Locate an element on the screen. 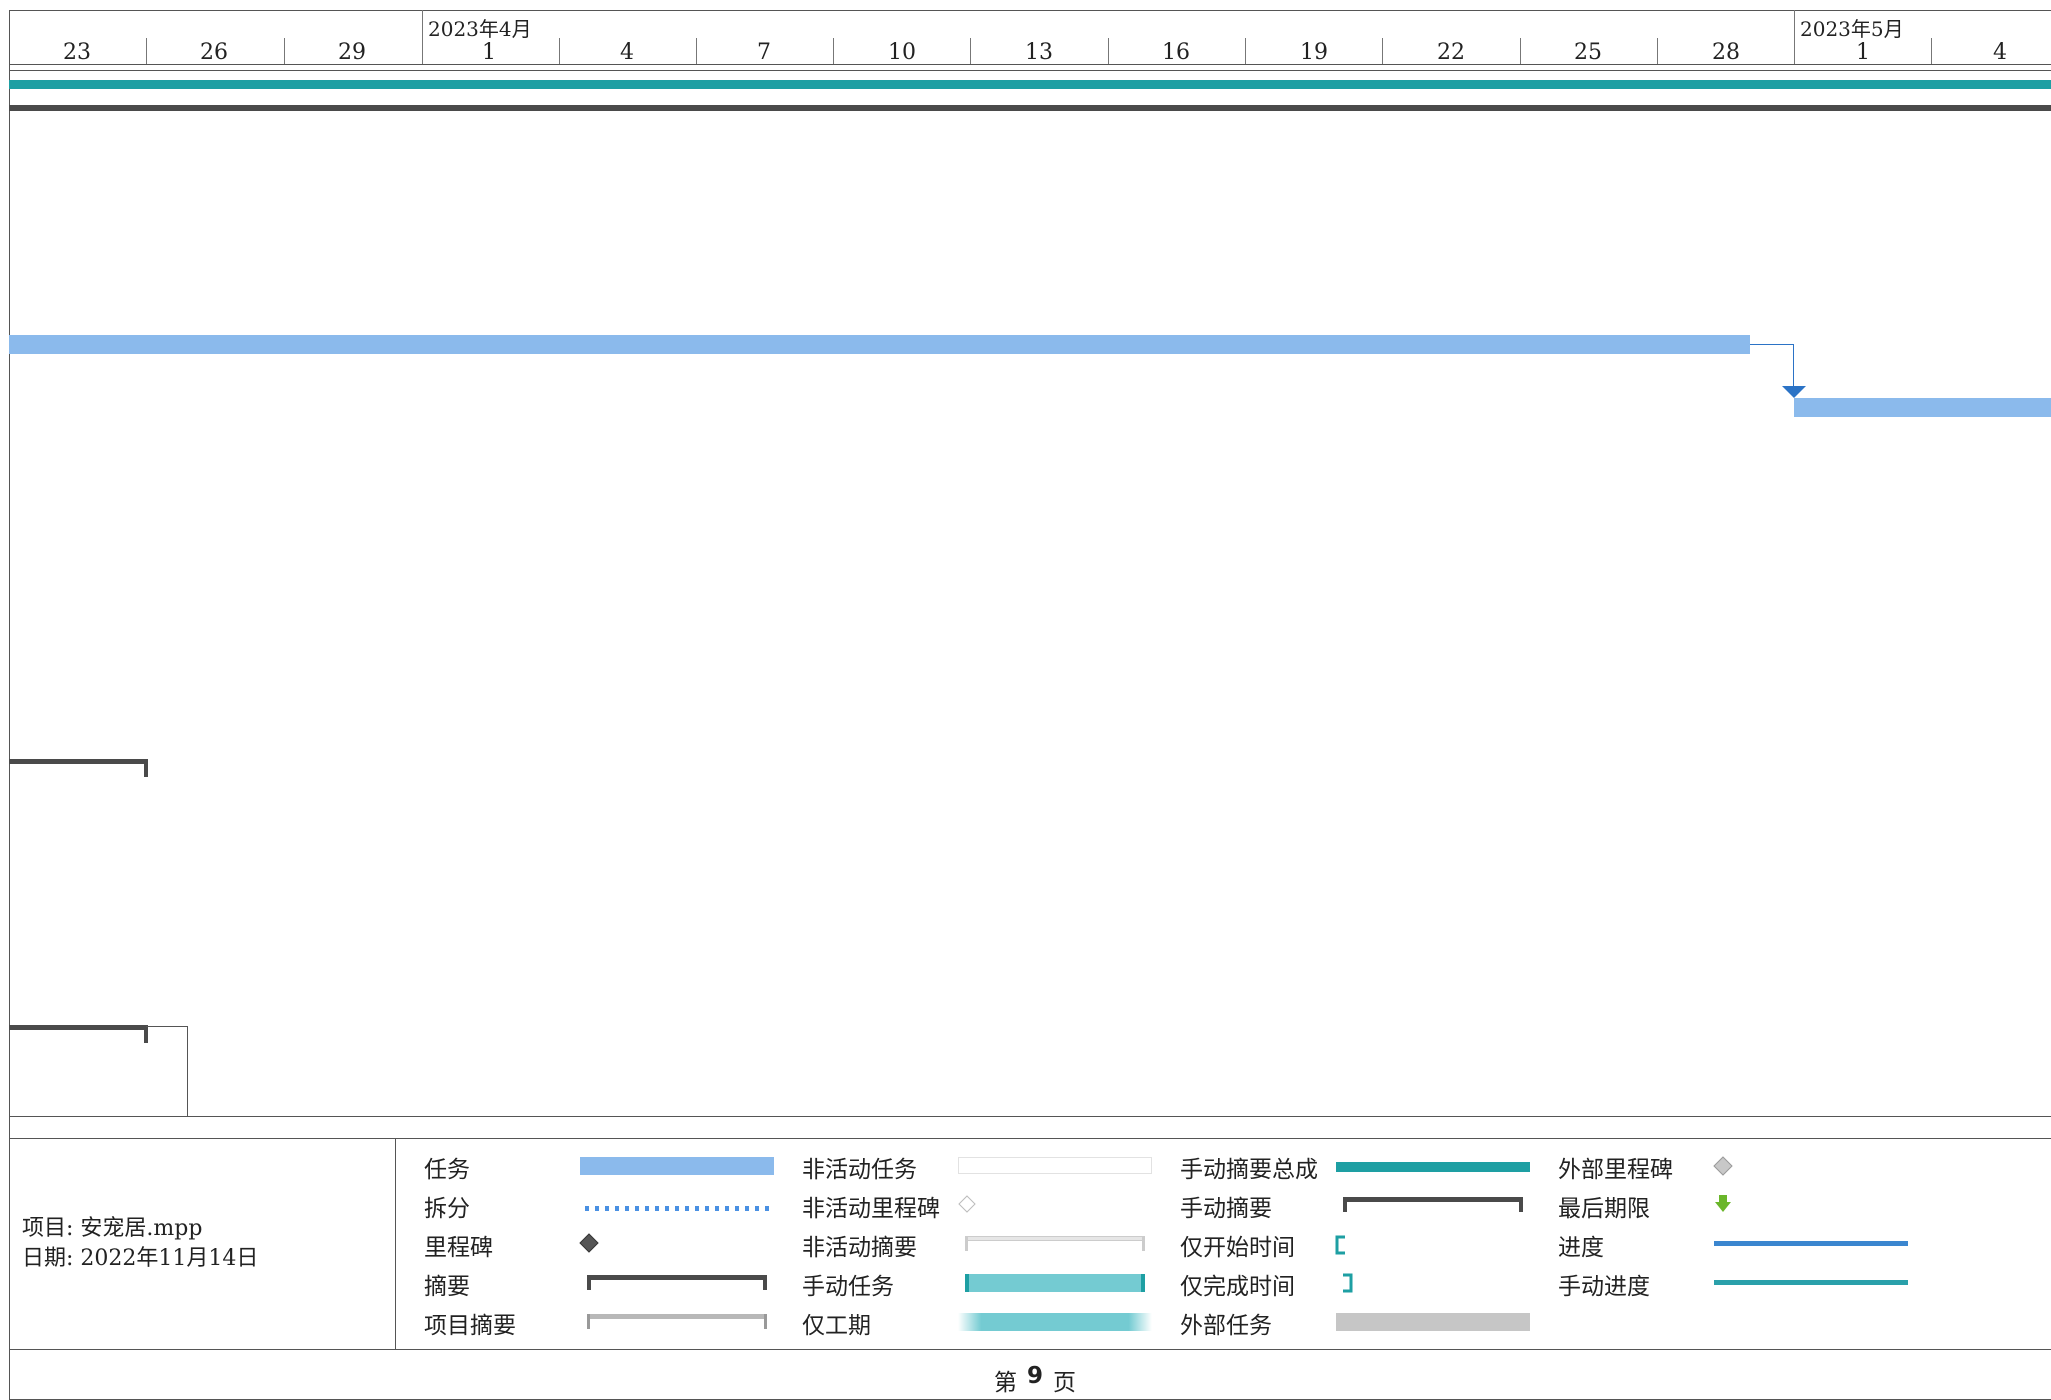 The width and height of the screenshot is (2051, 1400). day-label: 28 is located at coordinates (1726, 52).